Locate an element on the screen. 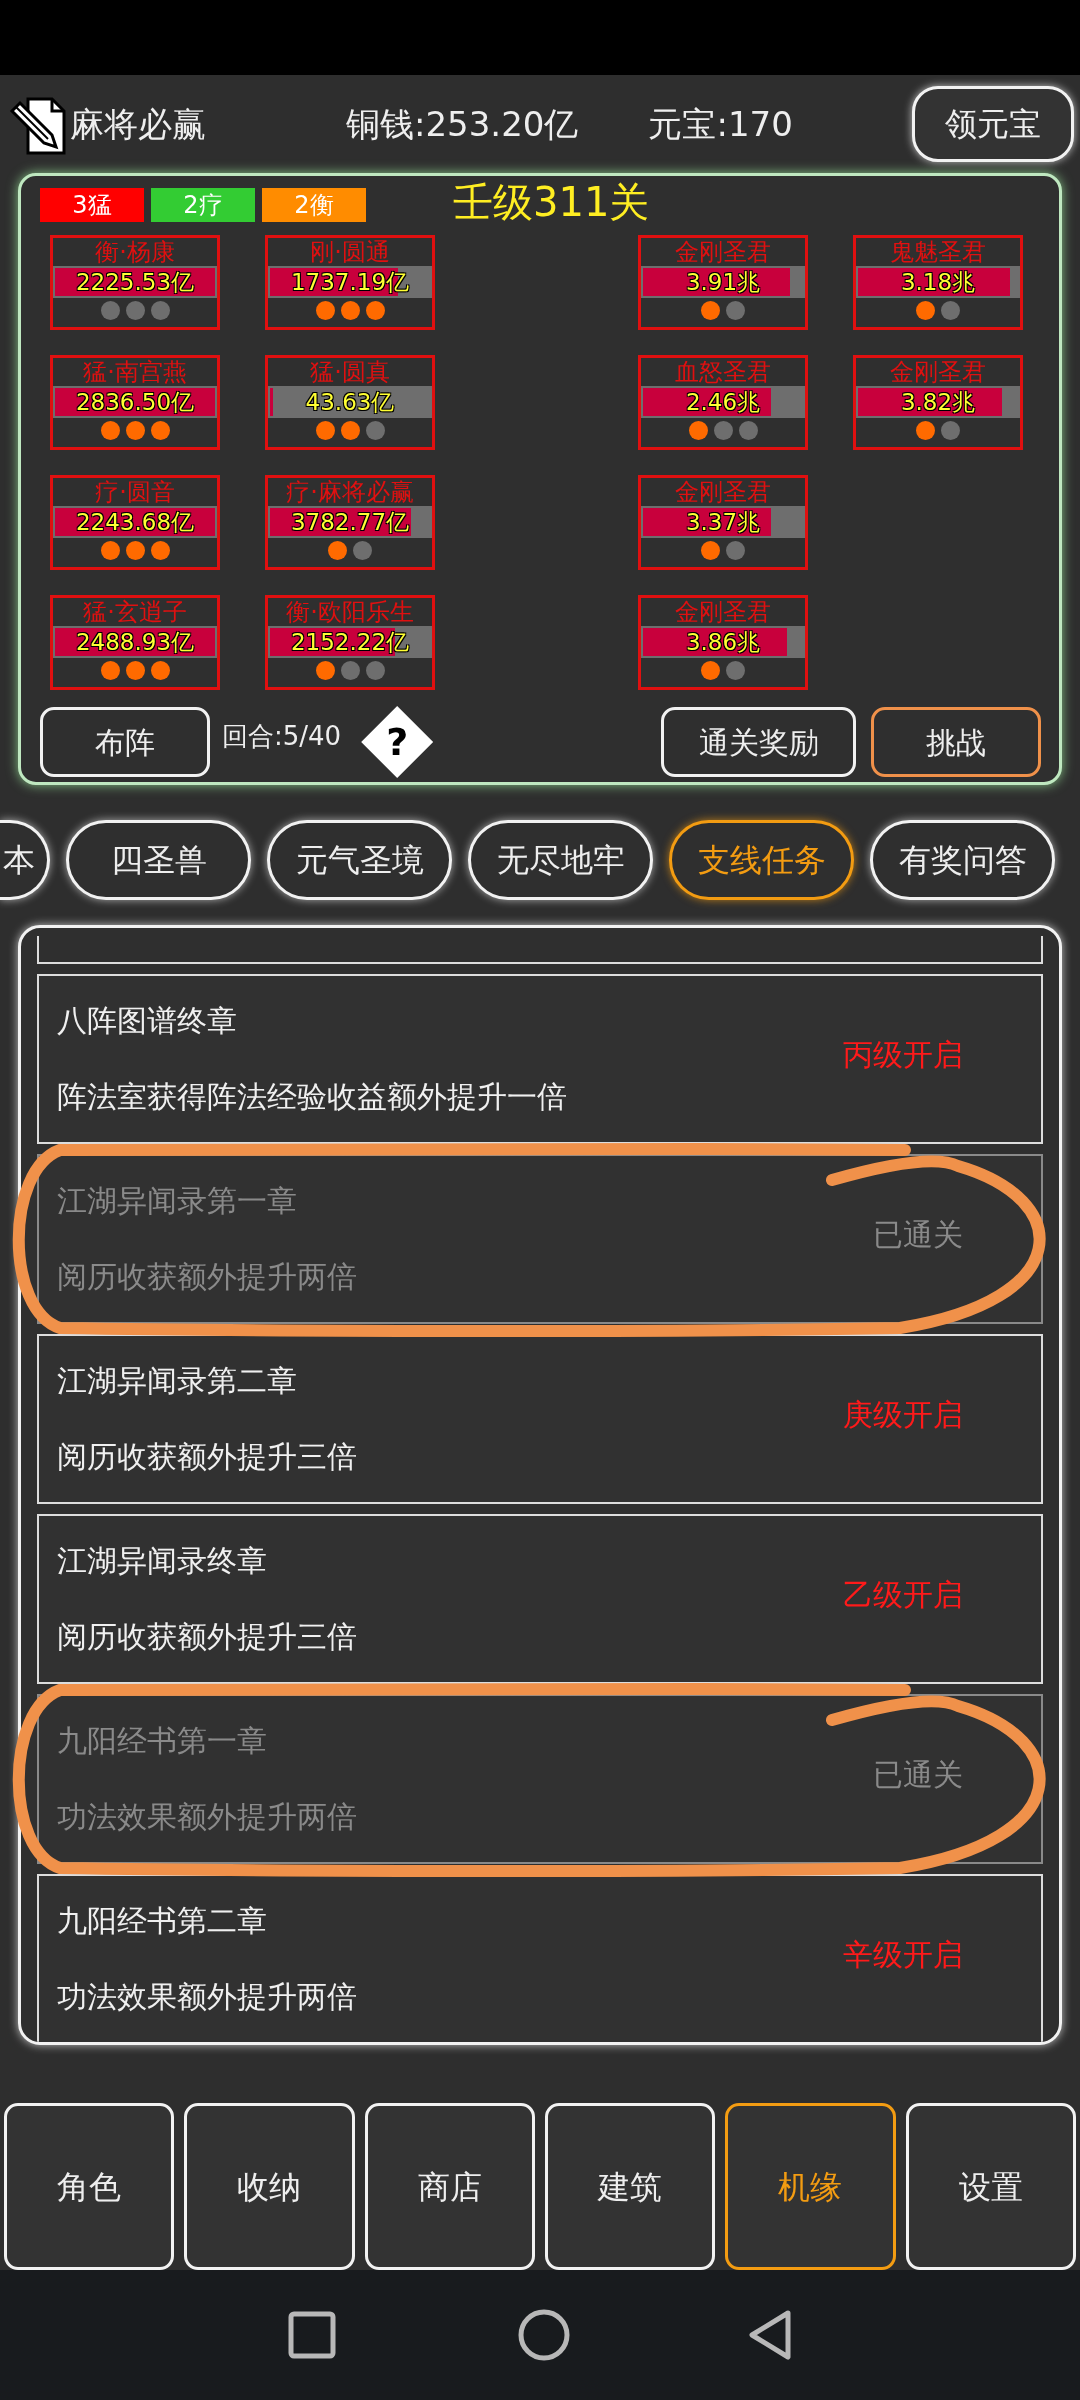 Image resolution: width=1080 pixels, height=2400 pixels. health-value: 1737.19亿 is located at coordinates (350, 282).